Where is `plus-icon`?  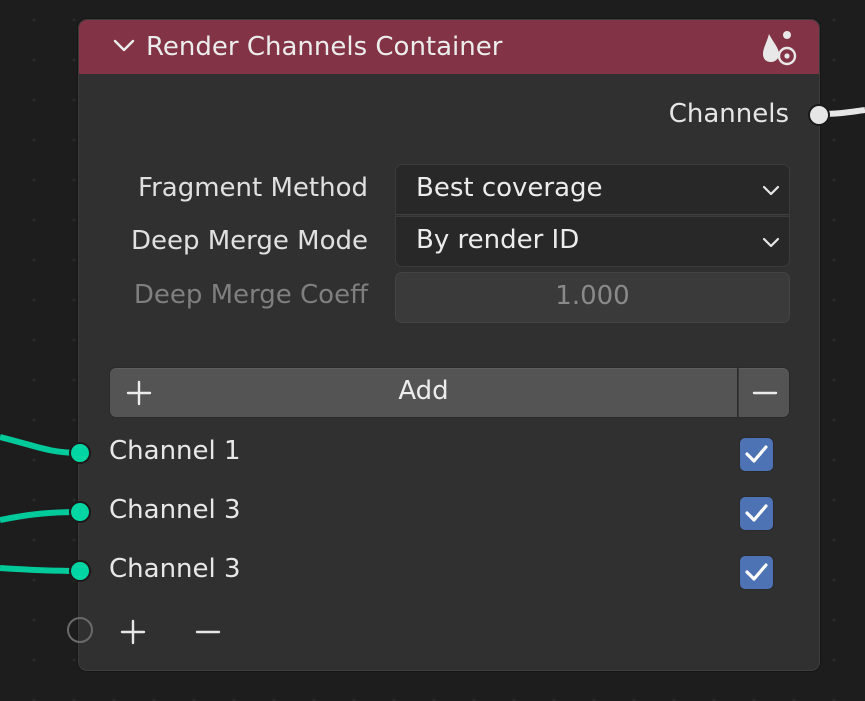 plus-icon is located at coordinates (133, 632).